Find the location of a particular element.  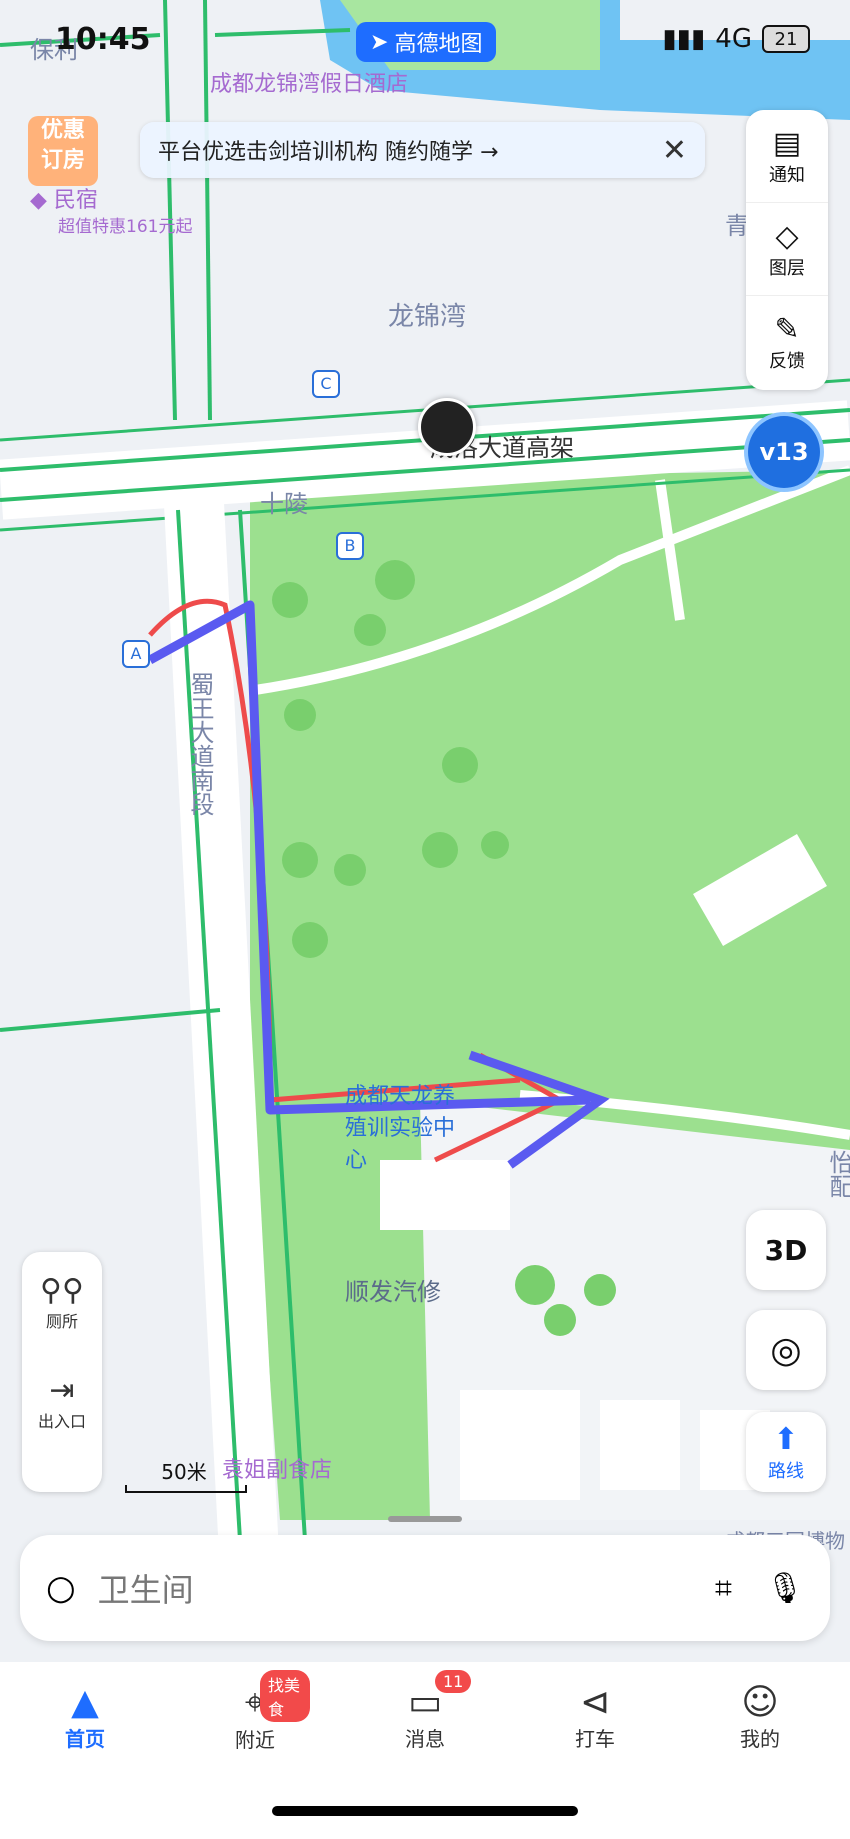

taxi-icon: ⊲ is located at coordinates (595, 1702).